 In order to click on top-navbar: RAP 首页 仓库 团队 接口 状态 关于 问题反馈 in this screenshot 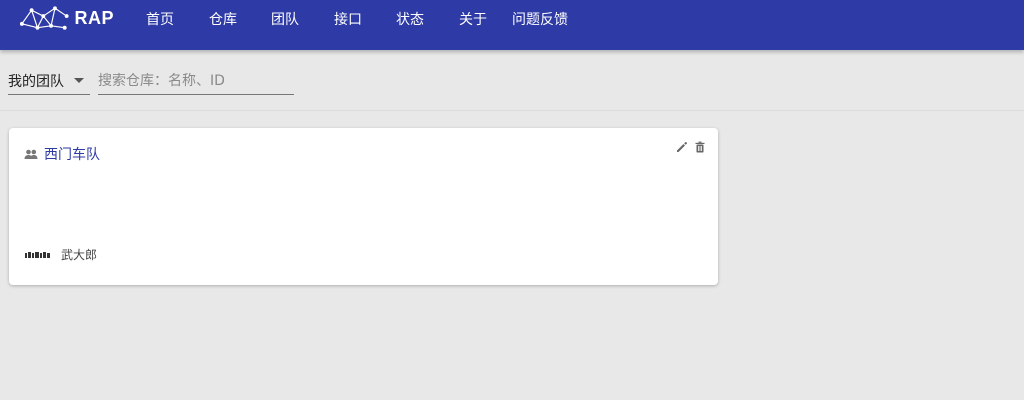, I will do `click(512, 25)`.